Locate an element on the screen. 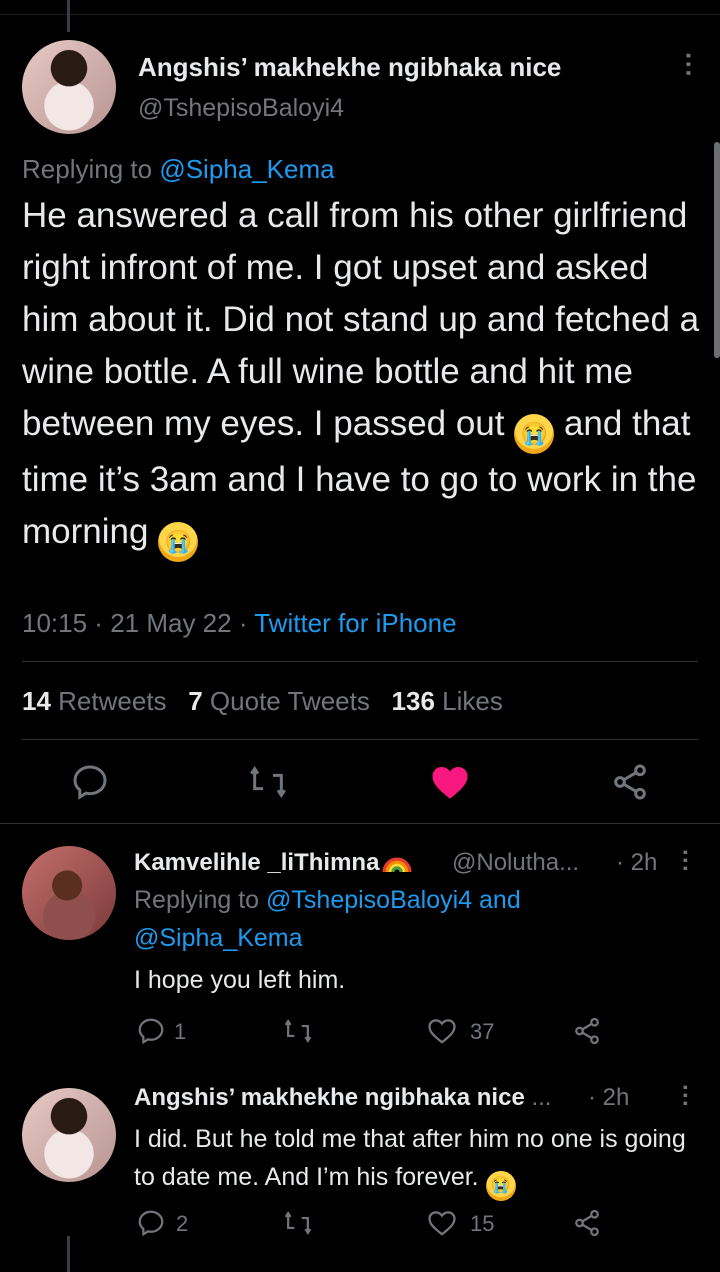 Image resolution: width=720 pixels, height=1272 pixels. replying-to: Replying to @TshepisoBaloyi4 and is located at coordinates (327, 900).